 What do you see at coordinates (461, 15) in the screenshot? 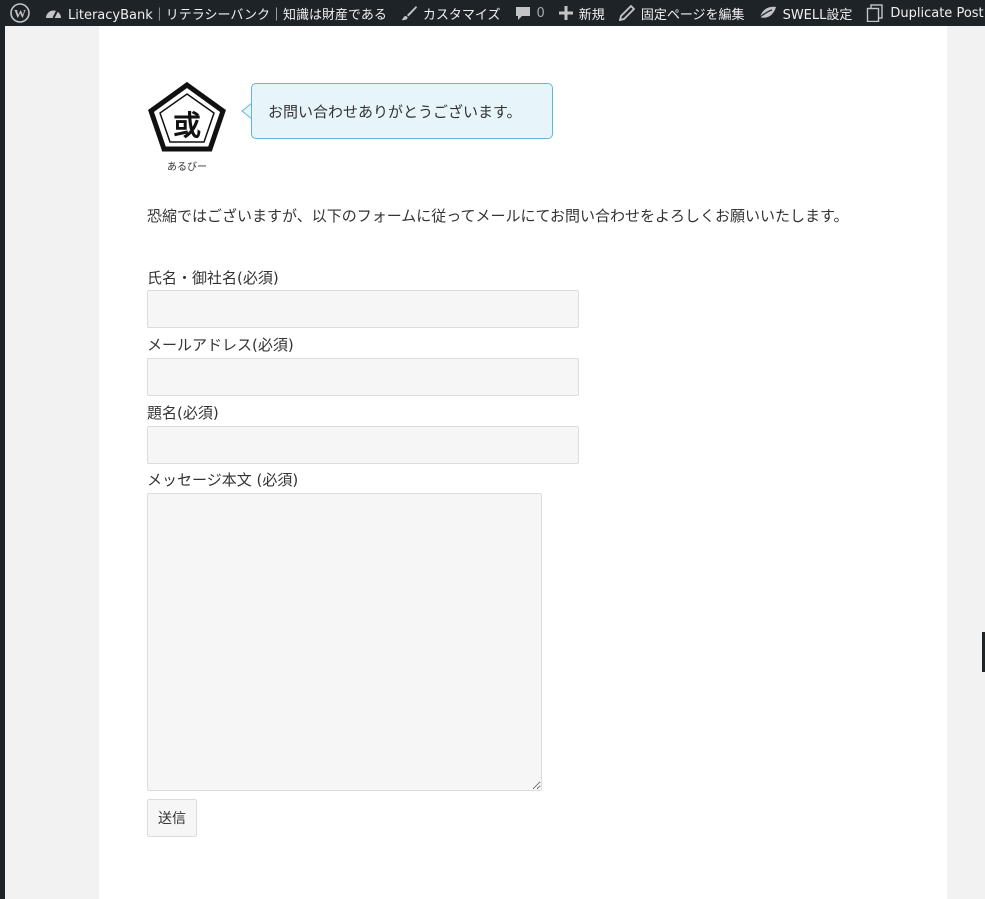
I see `customize-label: カスタマイズ` at bounding box center [461, 15].